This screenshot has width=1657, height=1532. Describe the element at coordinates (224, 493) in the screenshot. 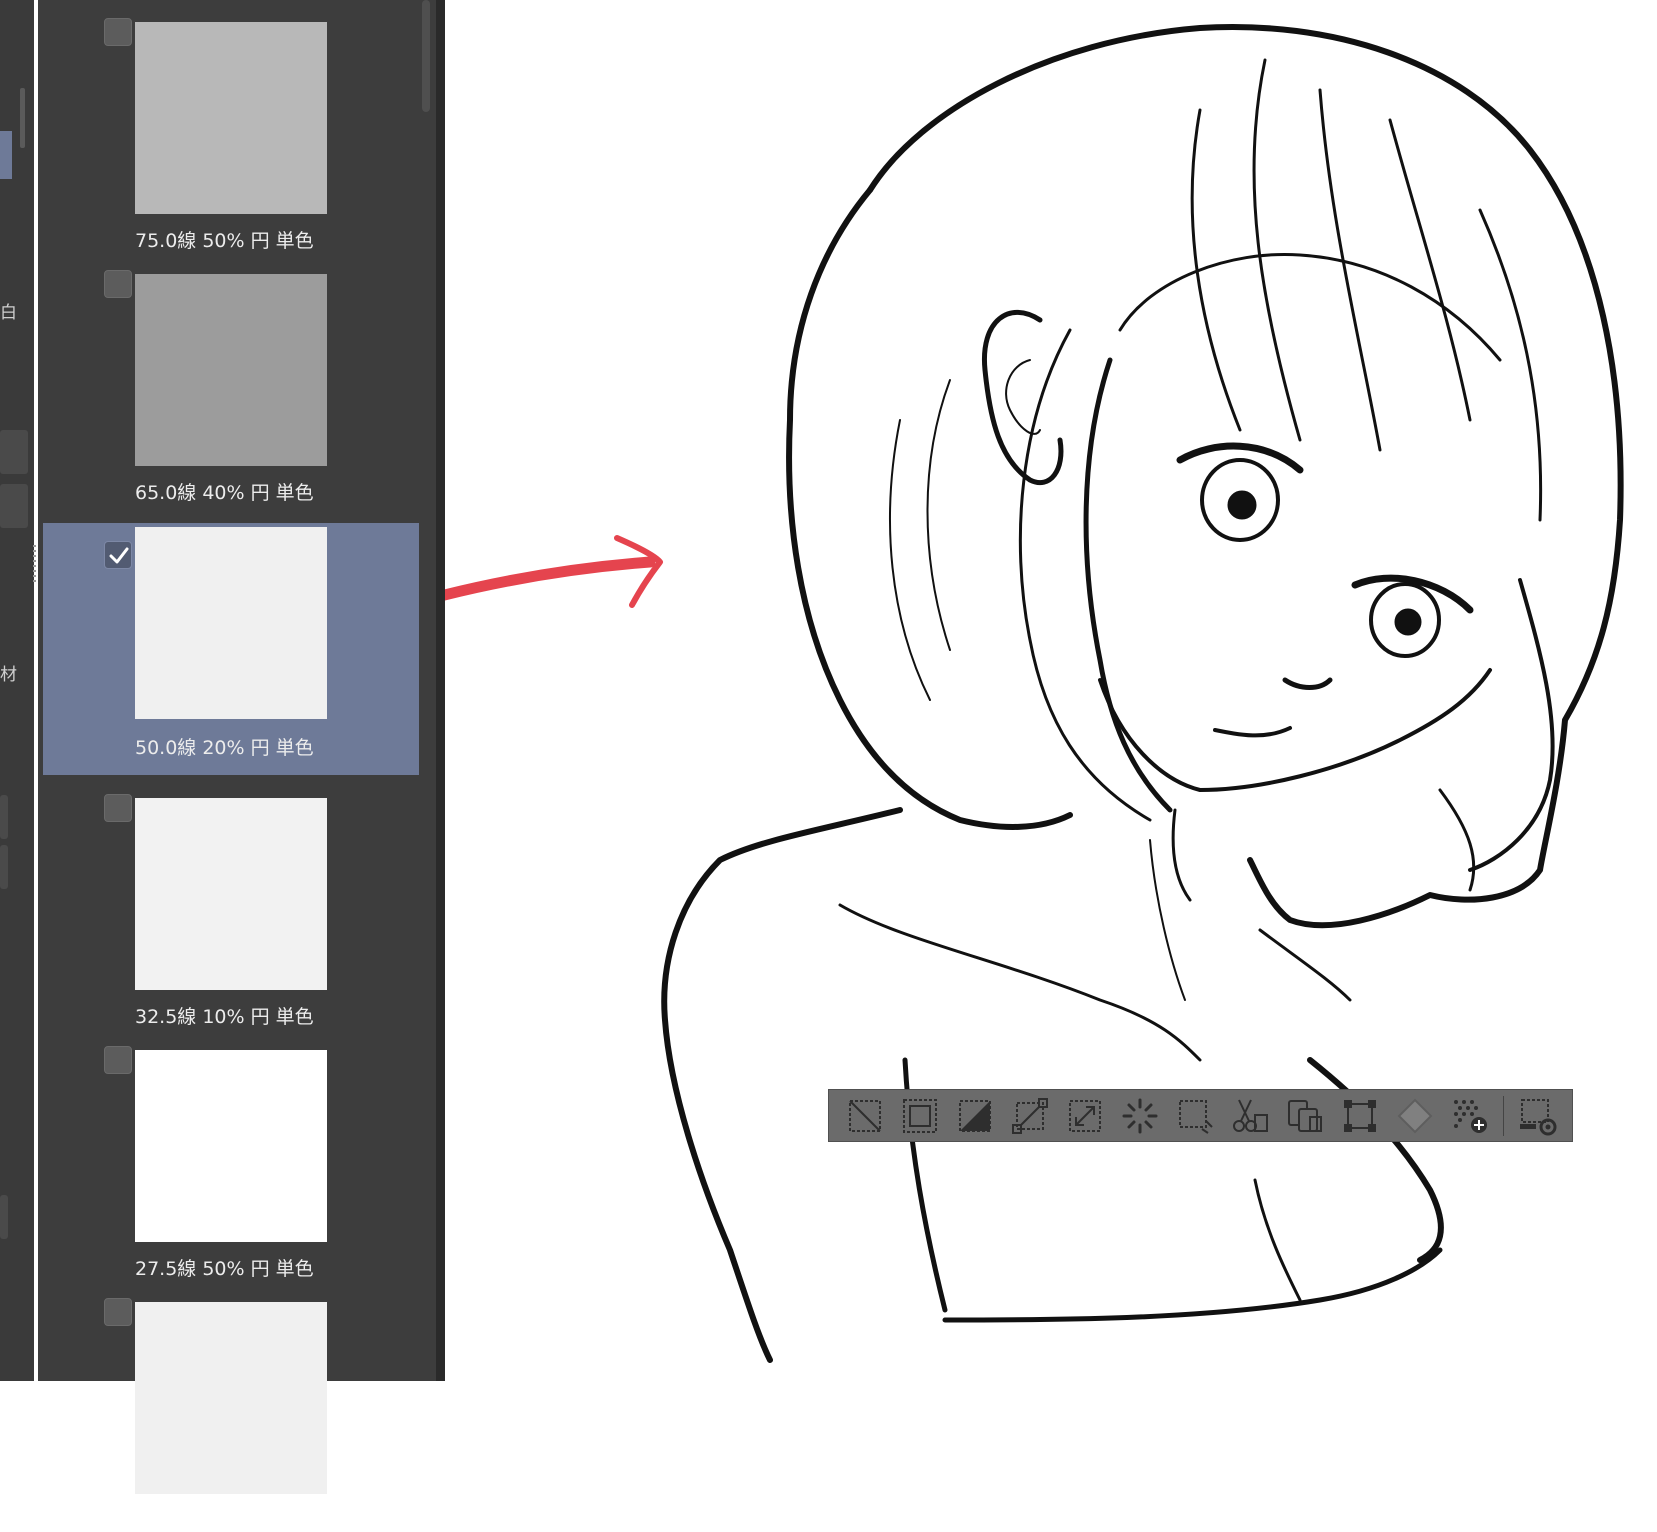

I see `material-label: 65.0線 40% 円 単色` at that location.